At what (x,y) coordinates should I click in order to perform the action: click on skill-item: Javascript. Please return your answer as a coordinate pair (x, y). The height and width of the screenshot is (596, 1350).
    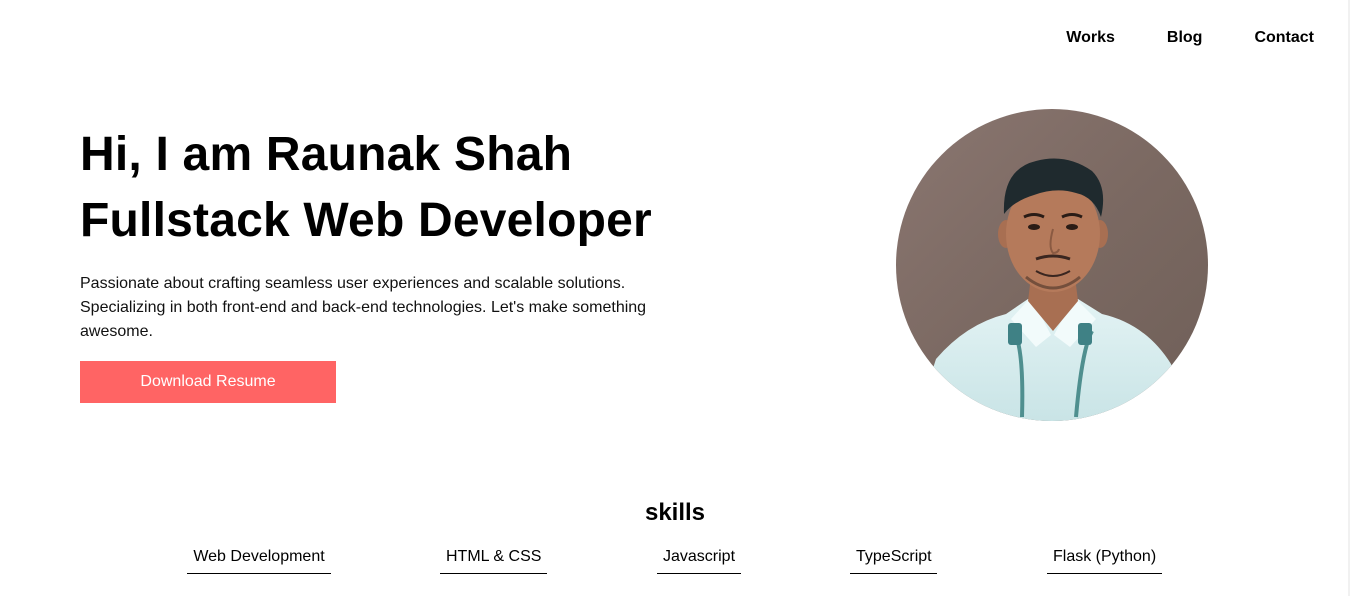
    Looking at the image, I should click on (699, 560).